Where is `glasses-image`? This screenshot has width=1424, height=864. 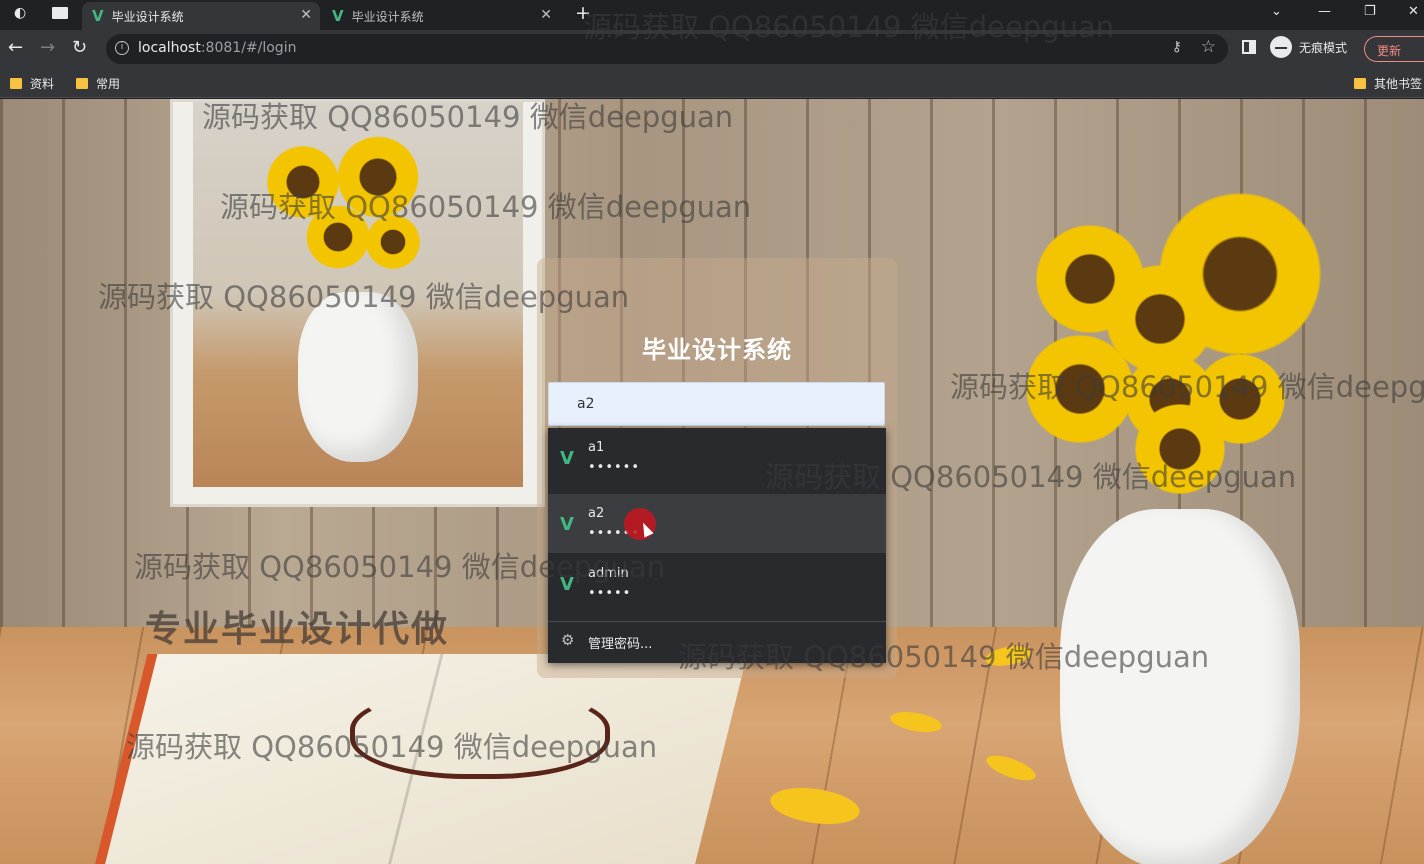
glasses-image is located at coordinates (480, 734).